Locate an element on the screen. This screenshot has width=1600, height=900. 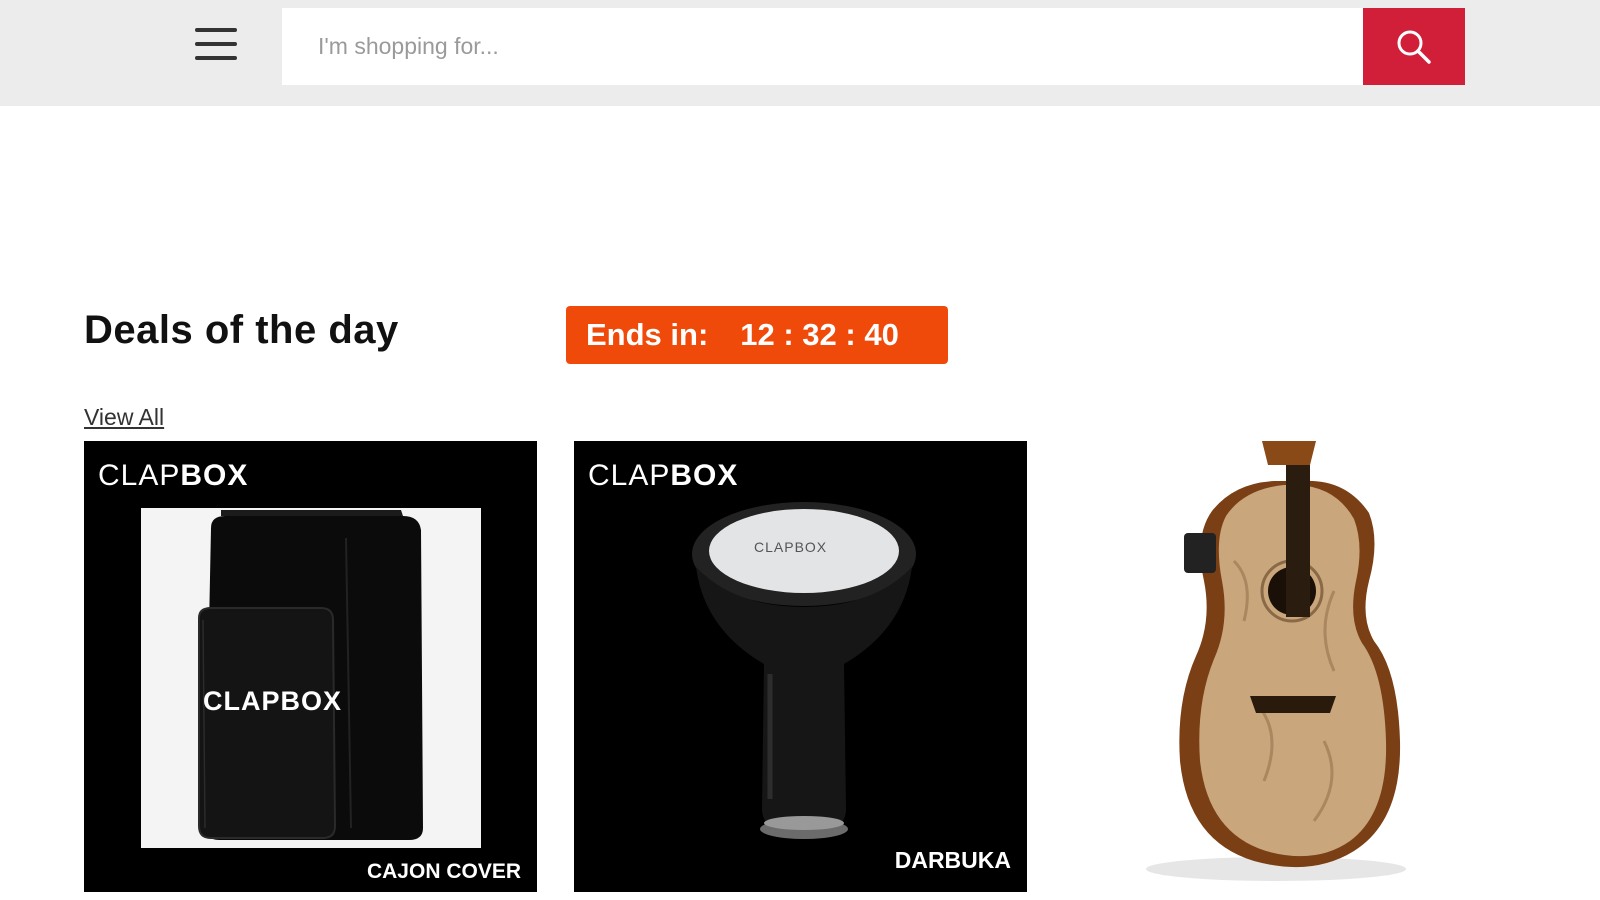
cajon-cover-image is located at coordinates (310, 675).